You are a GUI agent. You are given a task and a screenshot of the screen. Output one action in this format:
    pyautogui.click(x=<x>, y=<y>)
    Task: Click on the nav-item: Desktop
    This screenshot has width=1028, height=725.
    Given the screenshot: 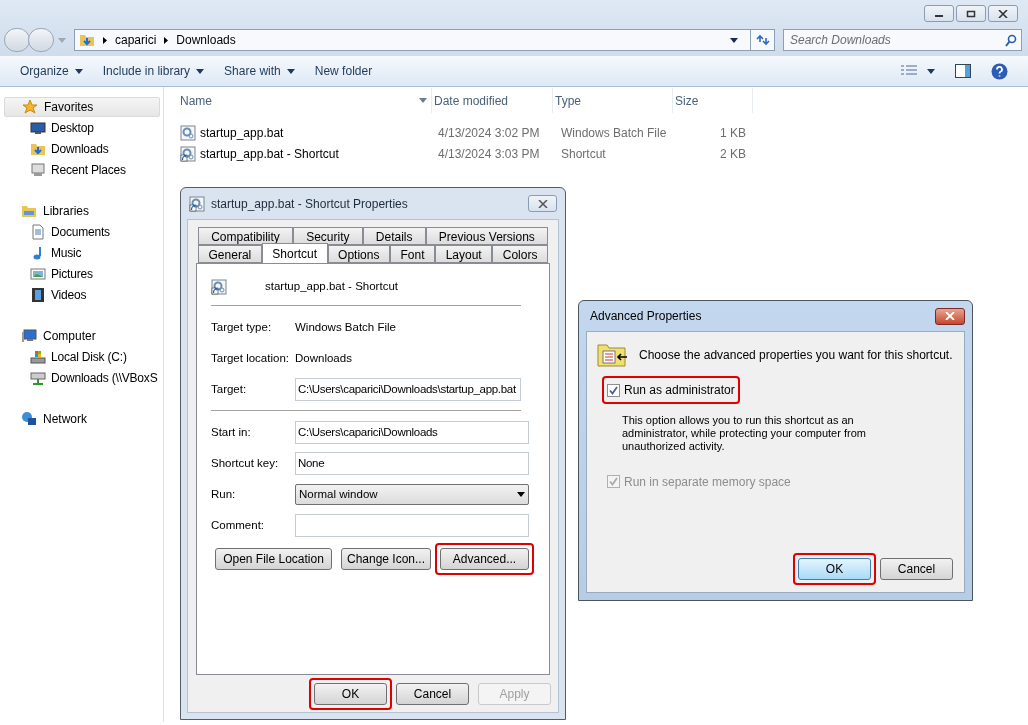 What is the action you would take?
    pyautogui.click(x=82, y=127)
    